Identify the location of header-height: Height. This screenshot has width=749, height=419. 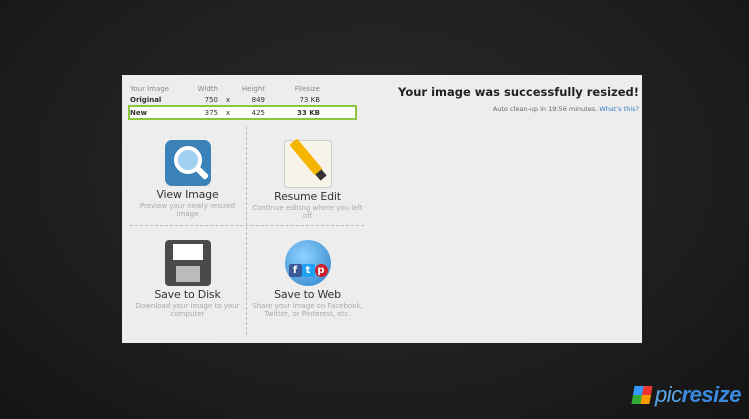
(253, 88).